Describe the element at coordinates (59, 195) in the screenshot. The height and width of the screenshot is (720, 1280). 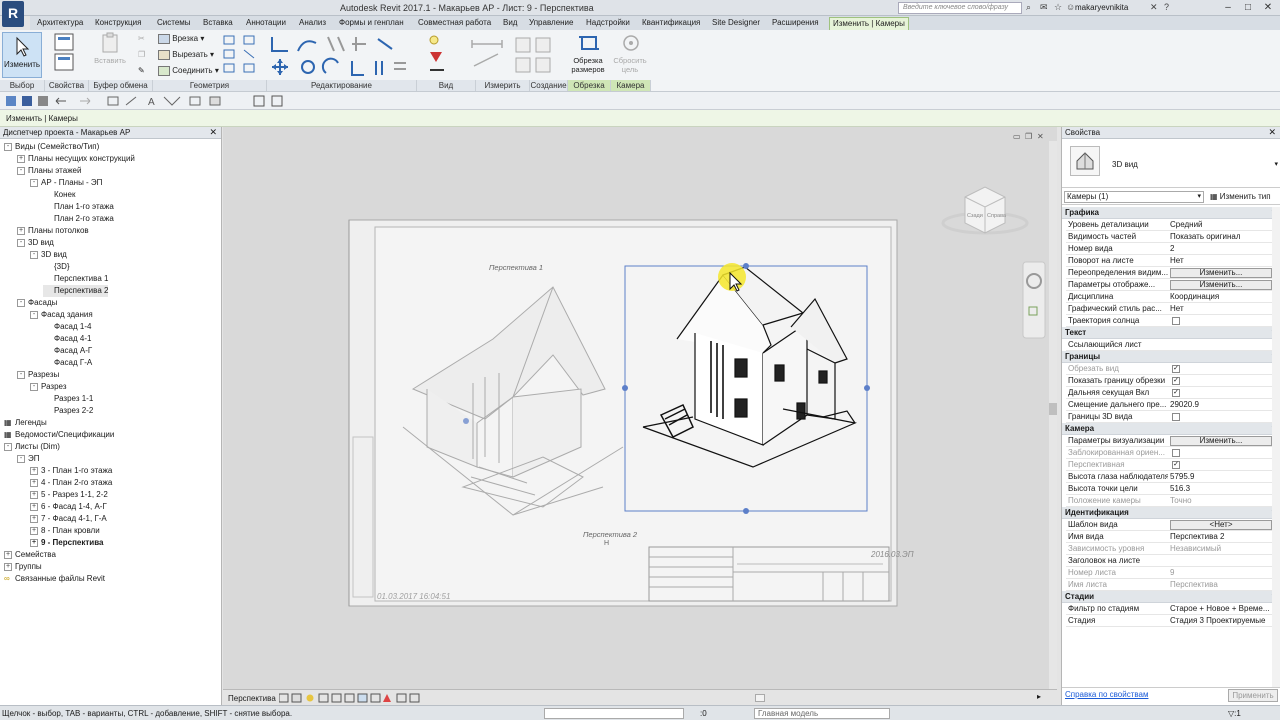
I see `tree-node: Конек` at that location.